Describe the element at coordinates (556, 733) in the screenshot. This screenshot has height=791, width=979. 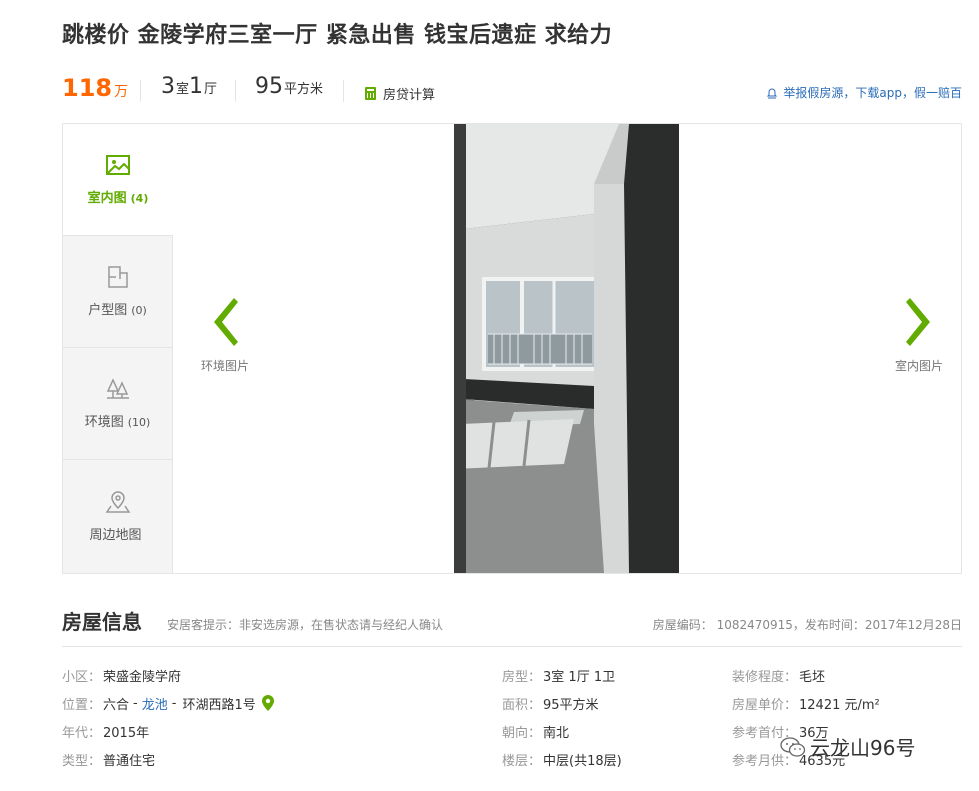
I see `facing-value: 南北` at that location.